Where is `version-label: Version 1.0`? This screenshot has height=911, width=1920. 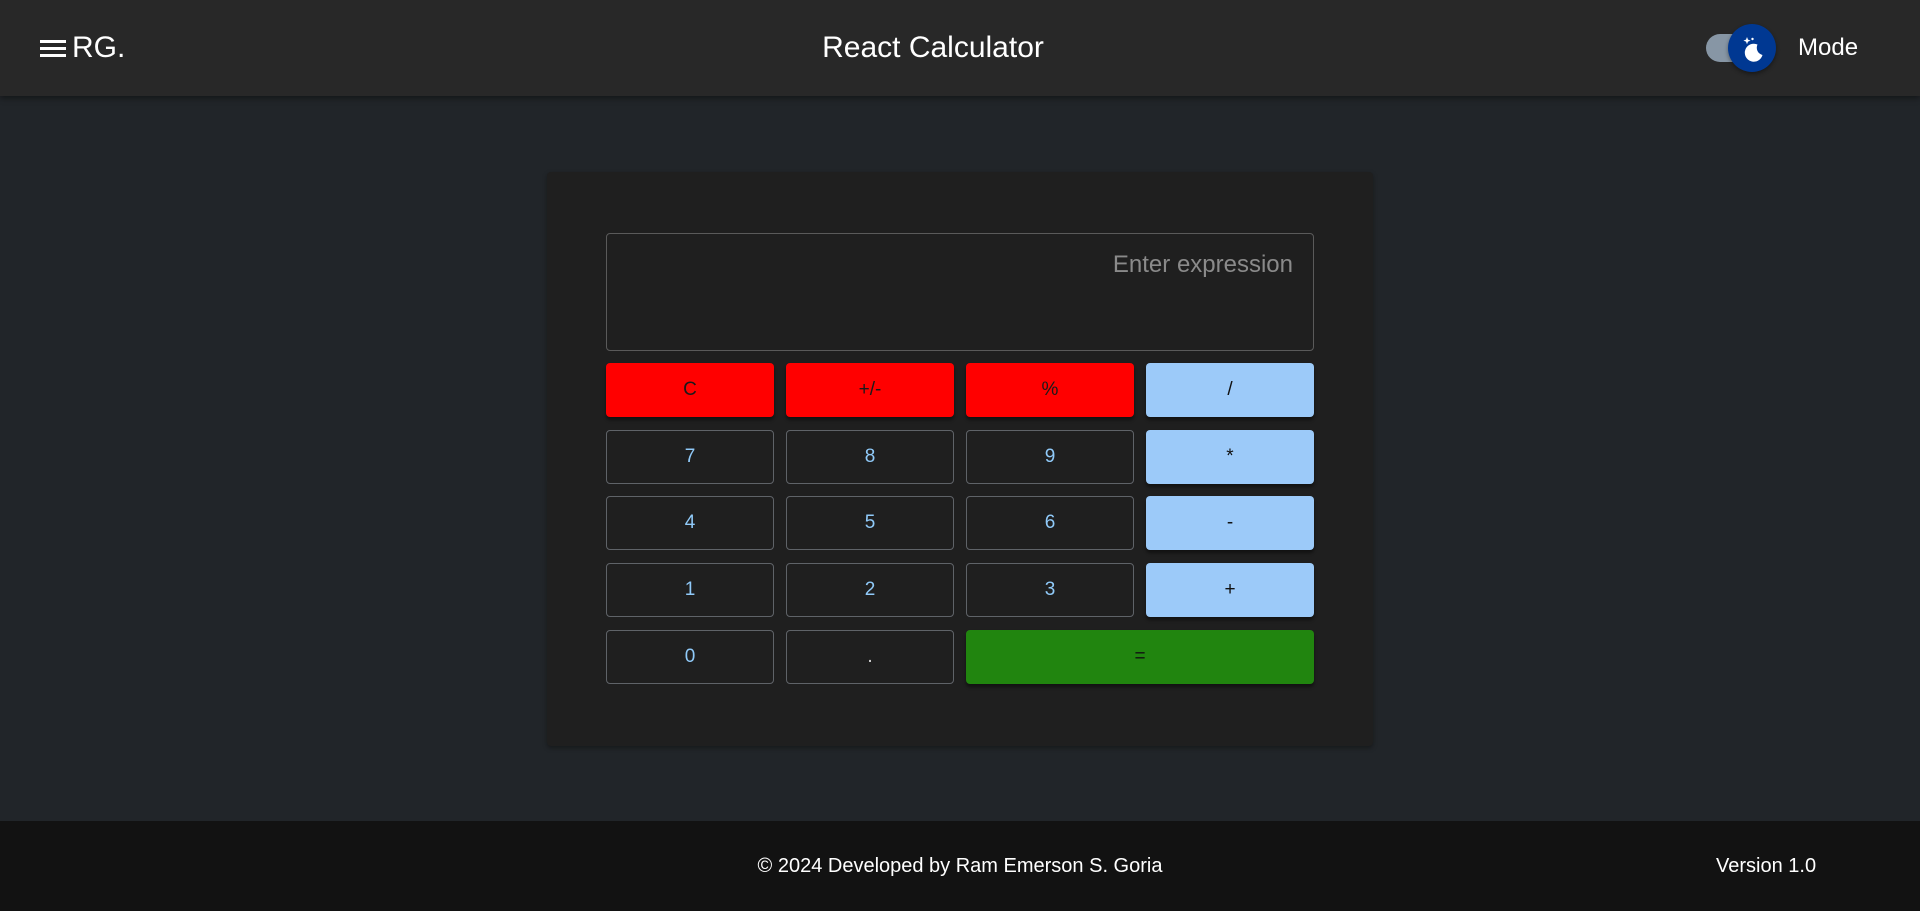
version-label: Version 1.0 is located at coordinates (1766, 866).